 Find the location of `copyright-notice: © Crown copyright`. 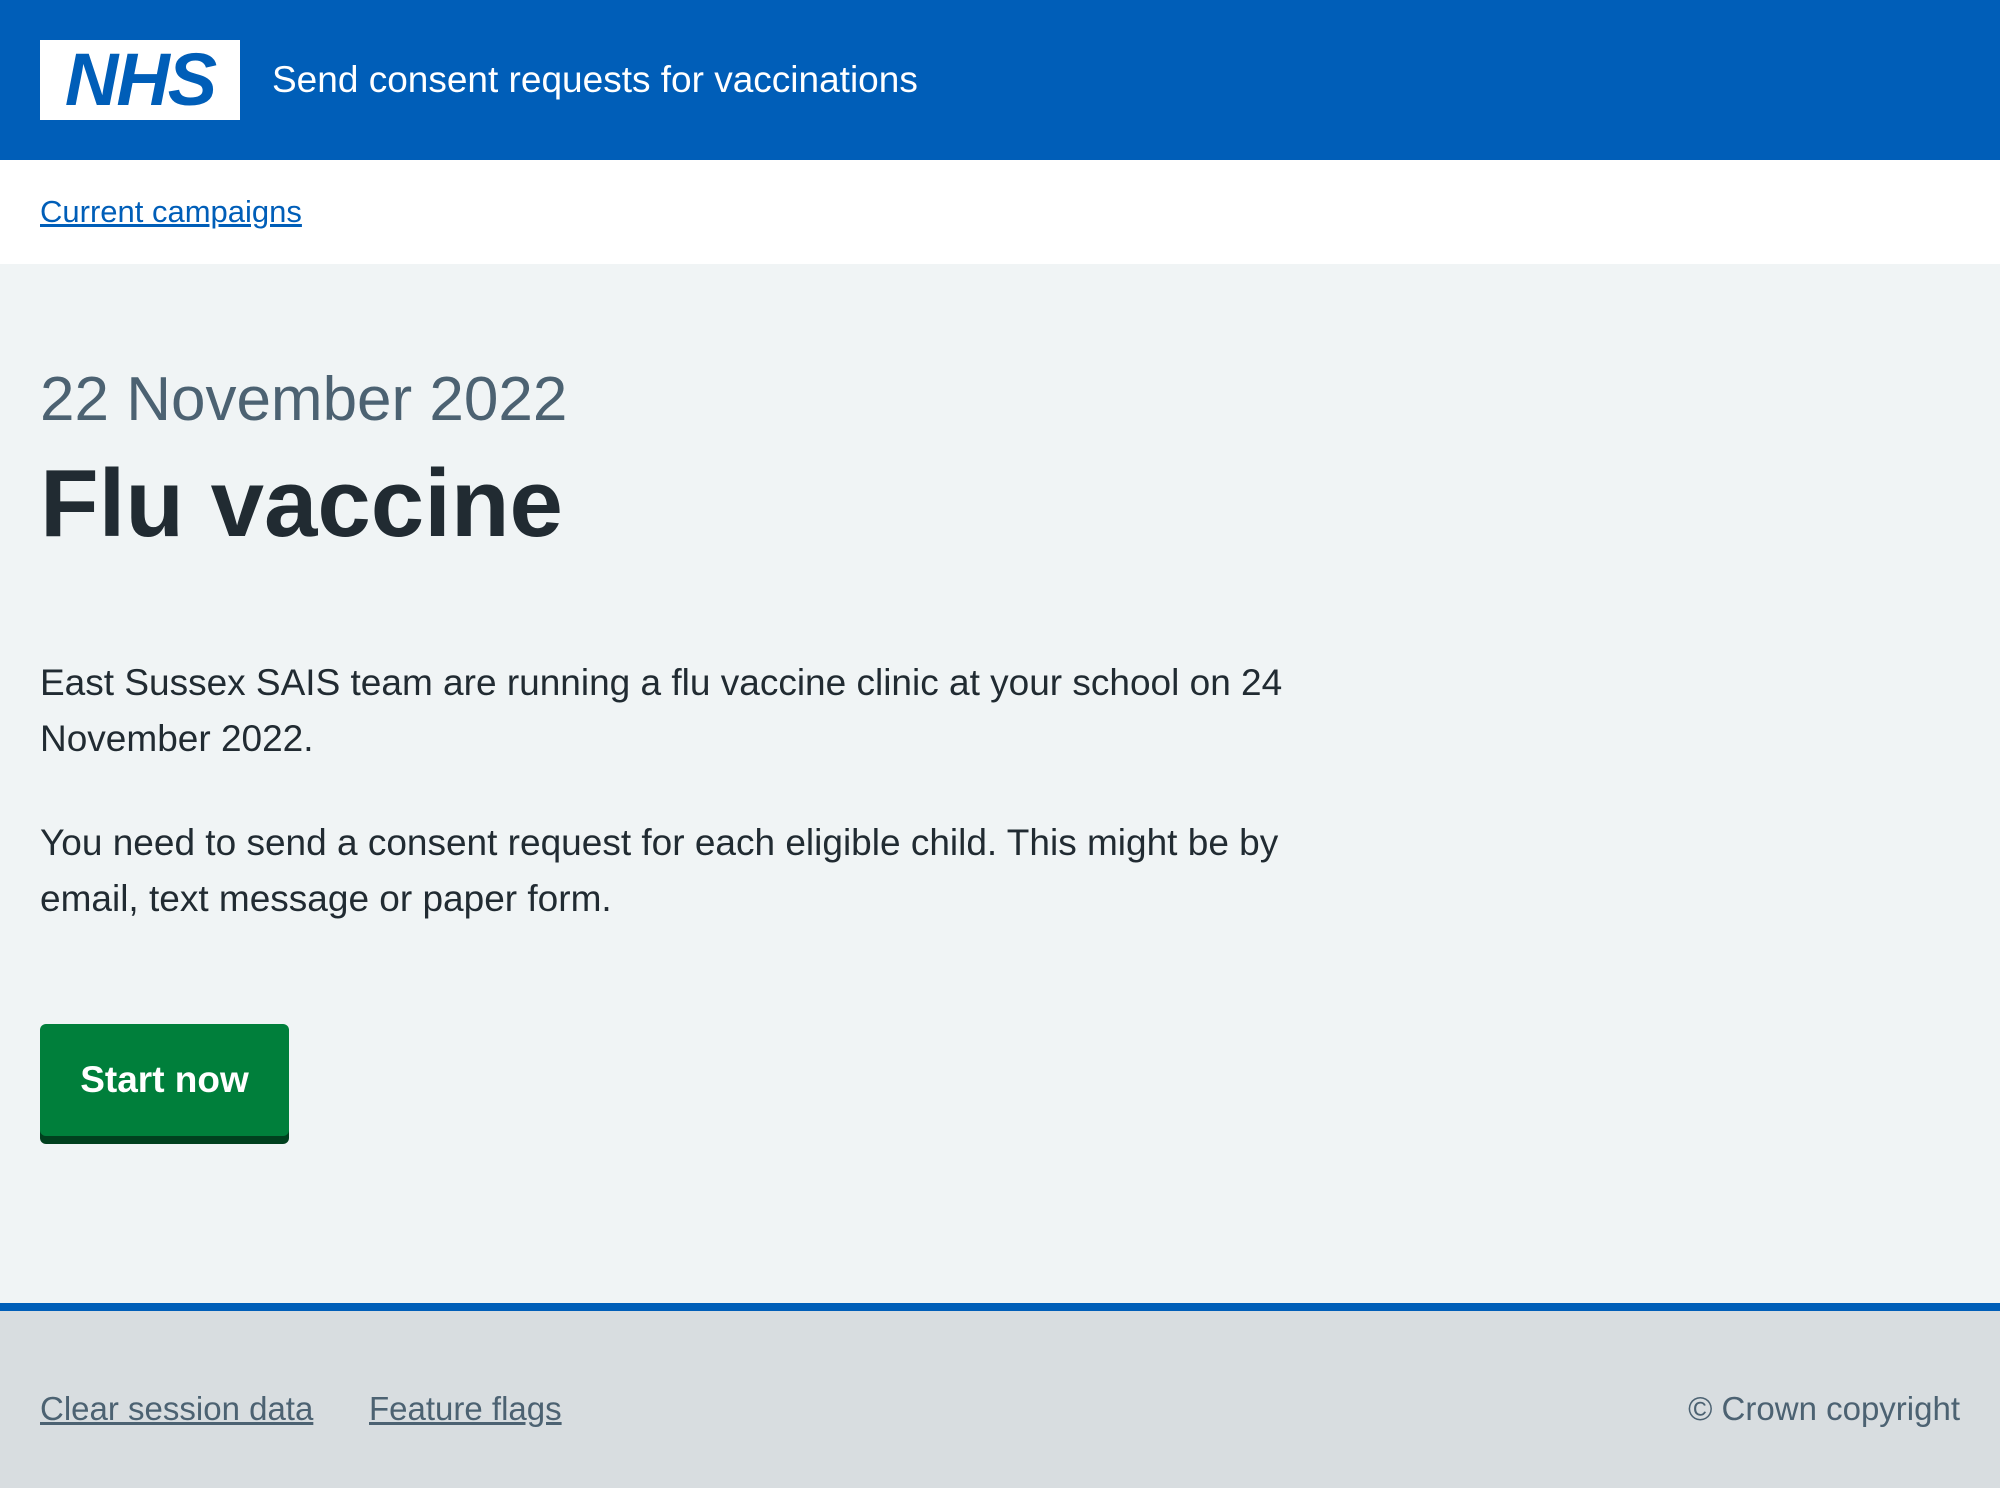

copyright-notice: © Crown copyright is located at coordinates (1824, 1408).